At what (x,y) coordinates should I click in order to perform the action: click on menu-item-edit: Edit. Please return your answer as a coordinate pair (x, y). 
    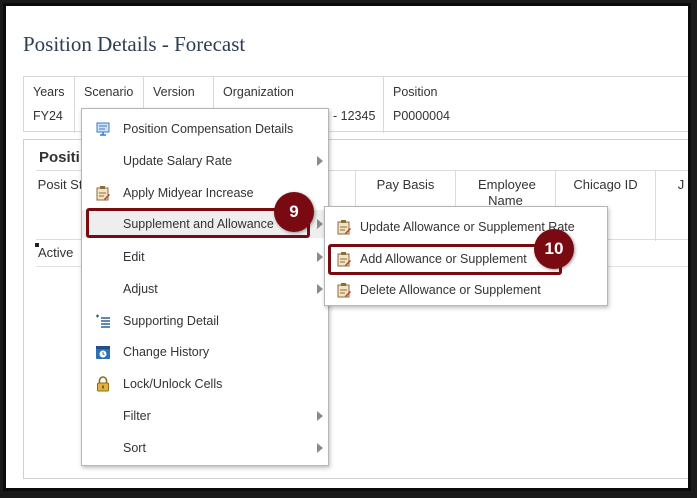
    Looking at the image, I should click on (205, 257).